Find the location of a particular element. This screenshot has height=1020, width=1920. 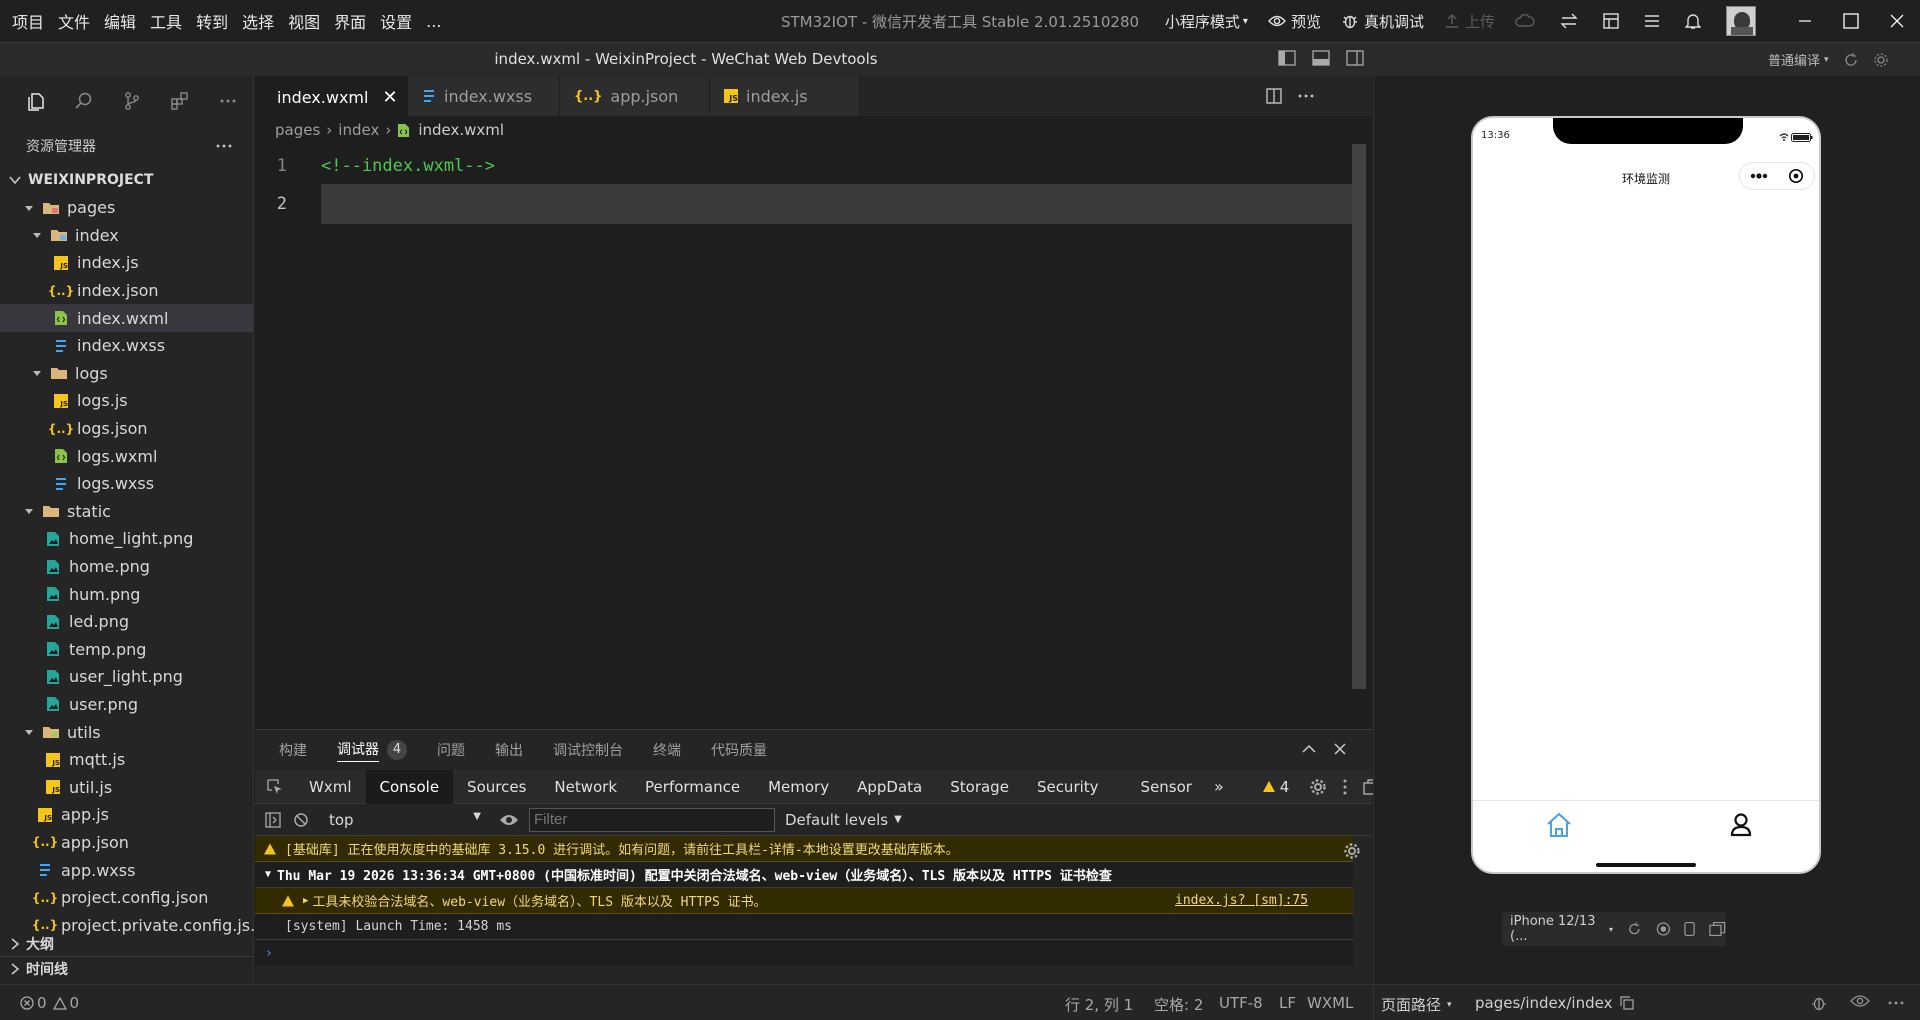

menu-item-goto: 转到 is located at coordinates (212, 21).